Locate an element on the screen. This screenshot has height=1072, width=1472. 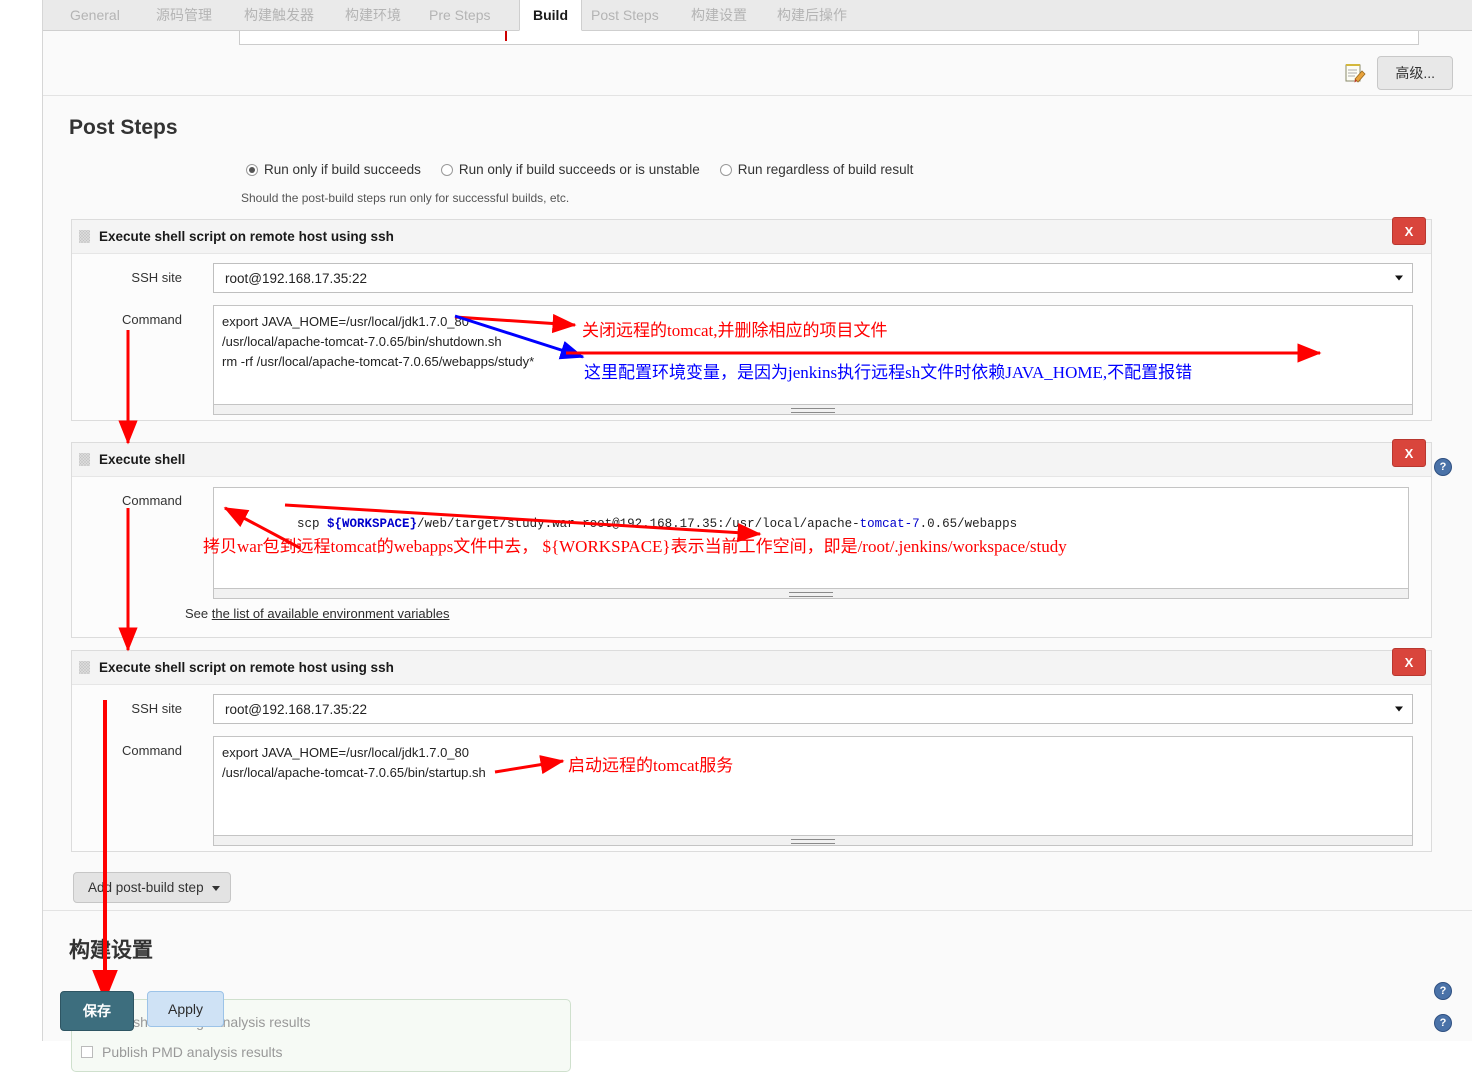
step-1-textarea-resize-grip is located at coordinates (813, 410).